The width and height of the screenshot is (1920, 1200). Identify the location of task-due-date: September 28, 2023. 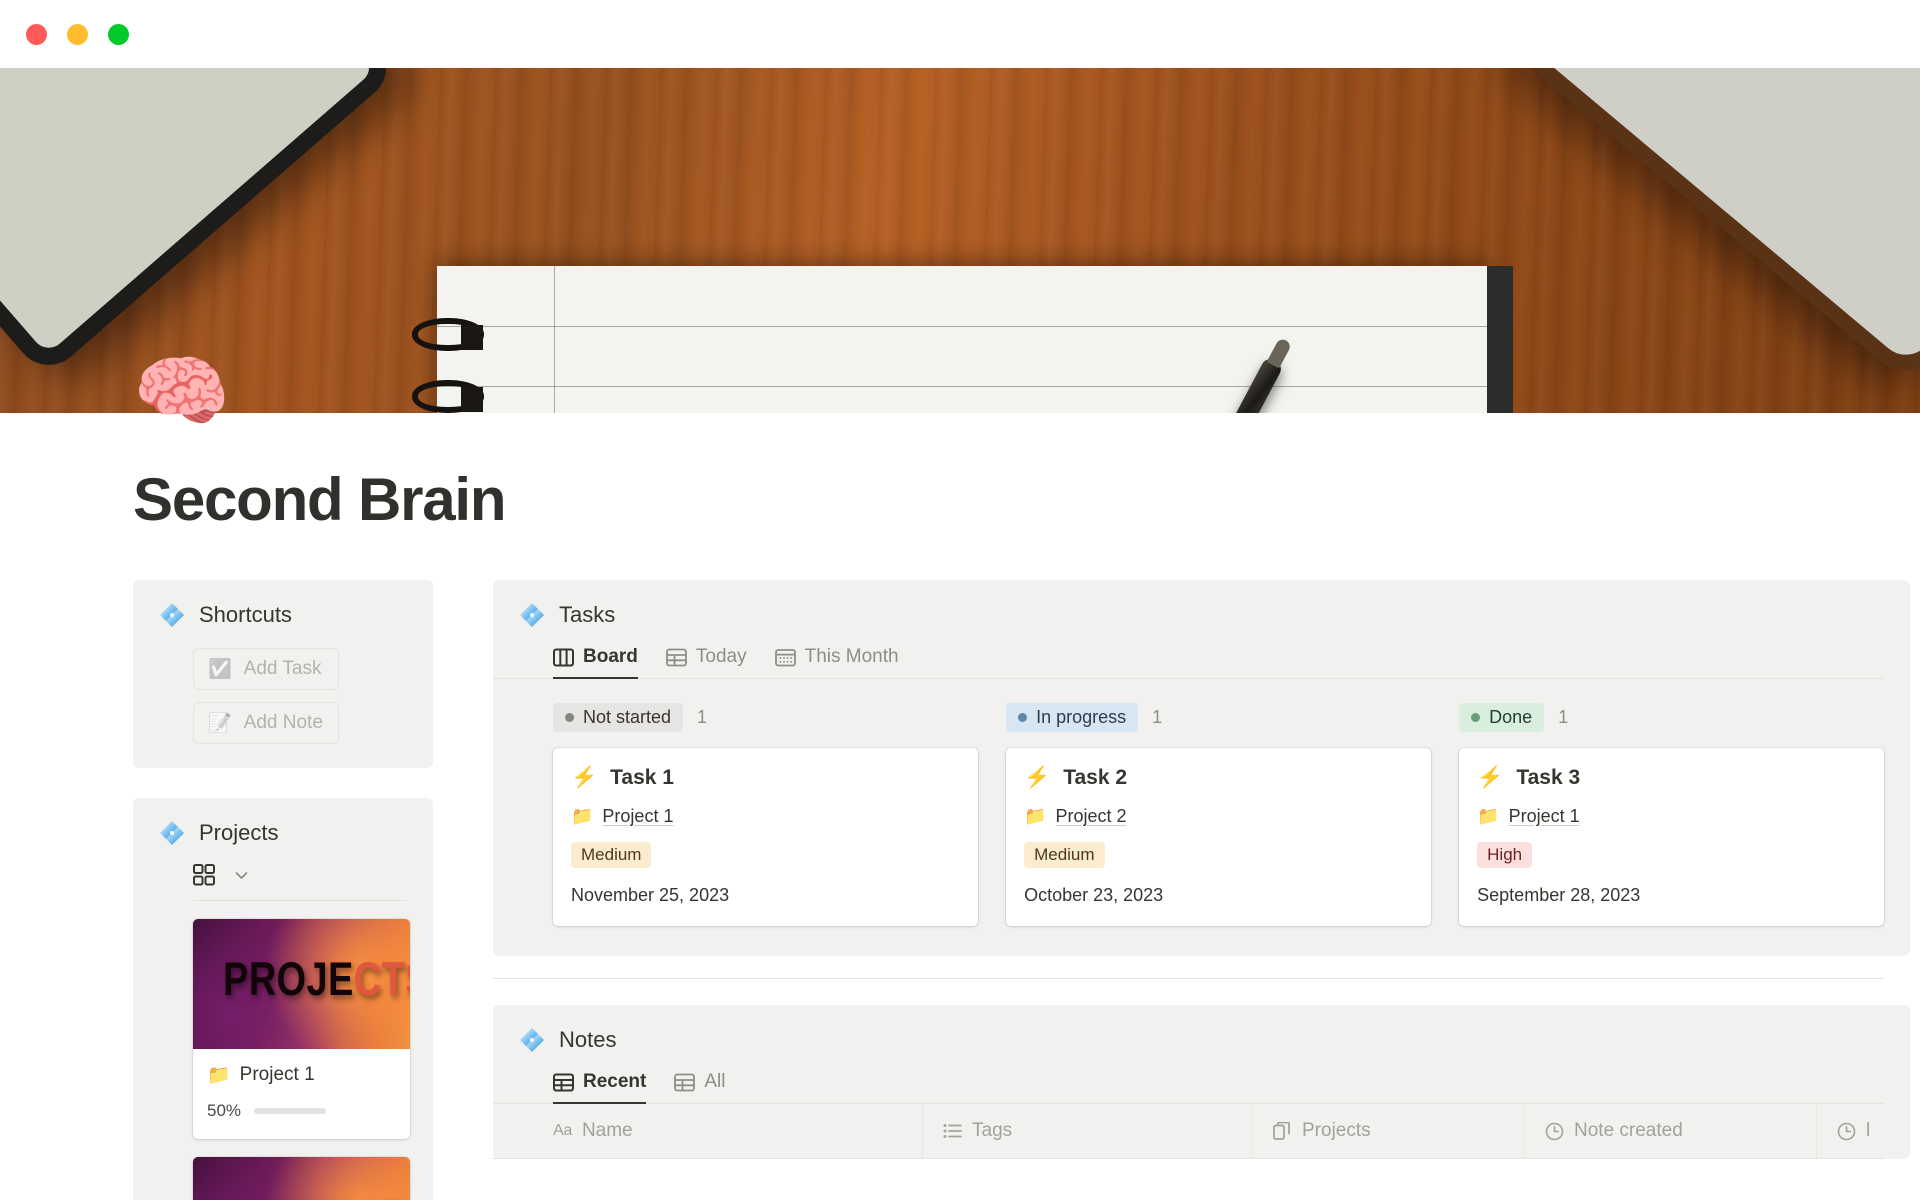
(1559, 895).